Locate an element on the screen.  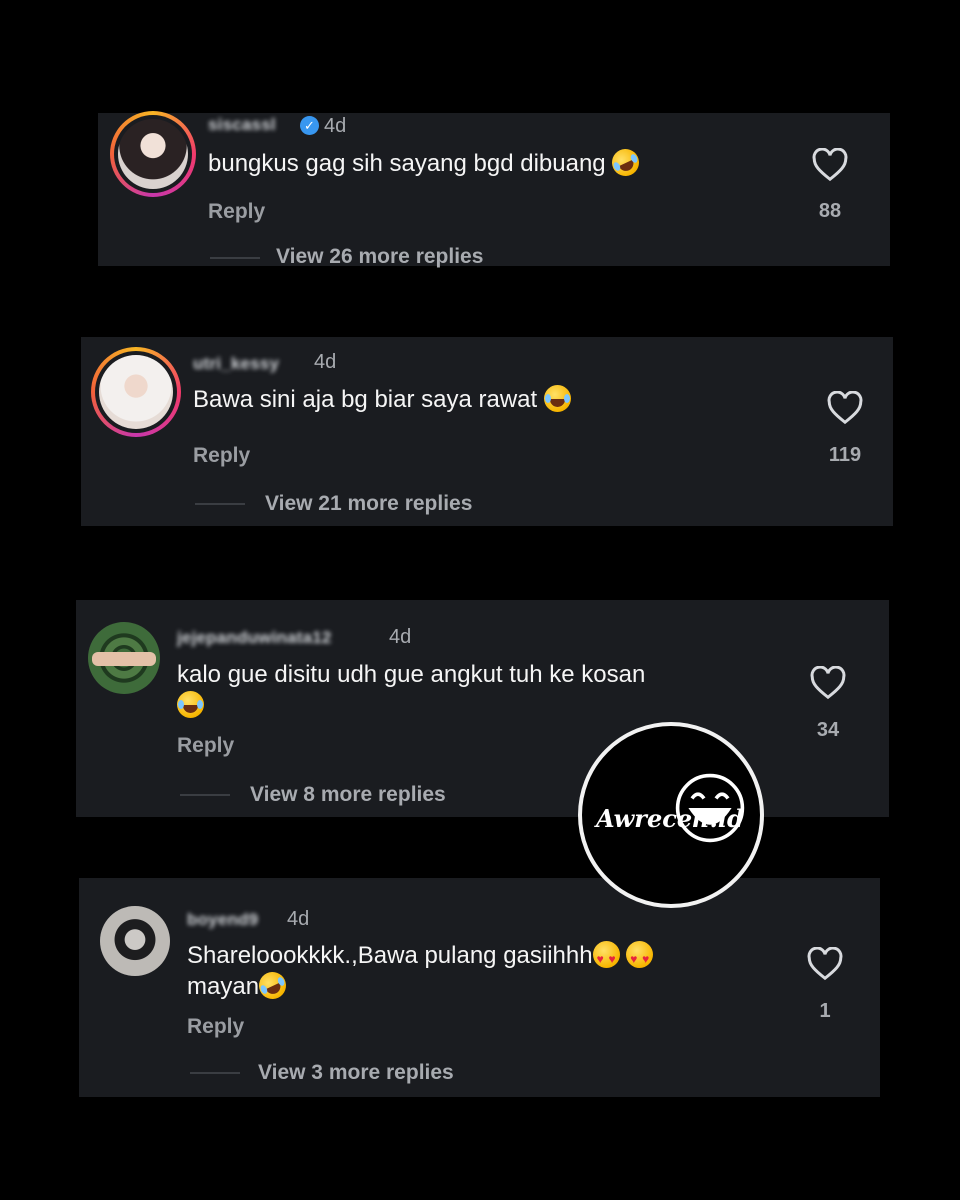
view-replies-button: View 8 more replies is located at coordinates (348, 795).